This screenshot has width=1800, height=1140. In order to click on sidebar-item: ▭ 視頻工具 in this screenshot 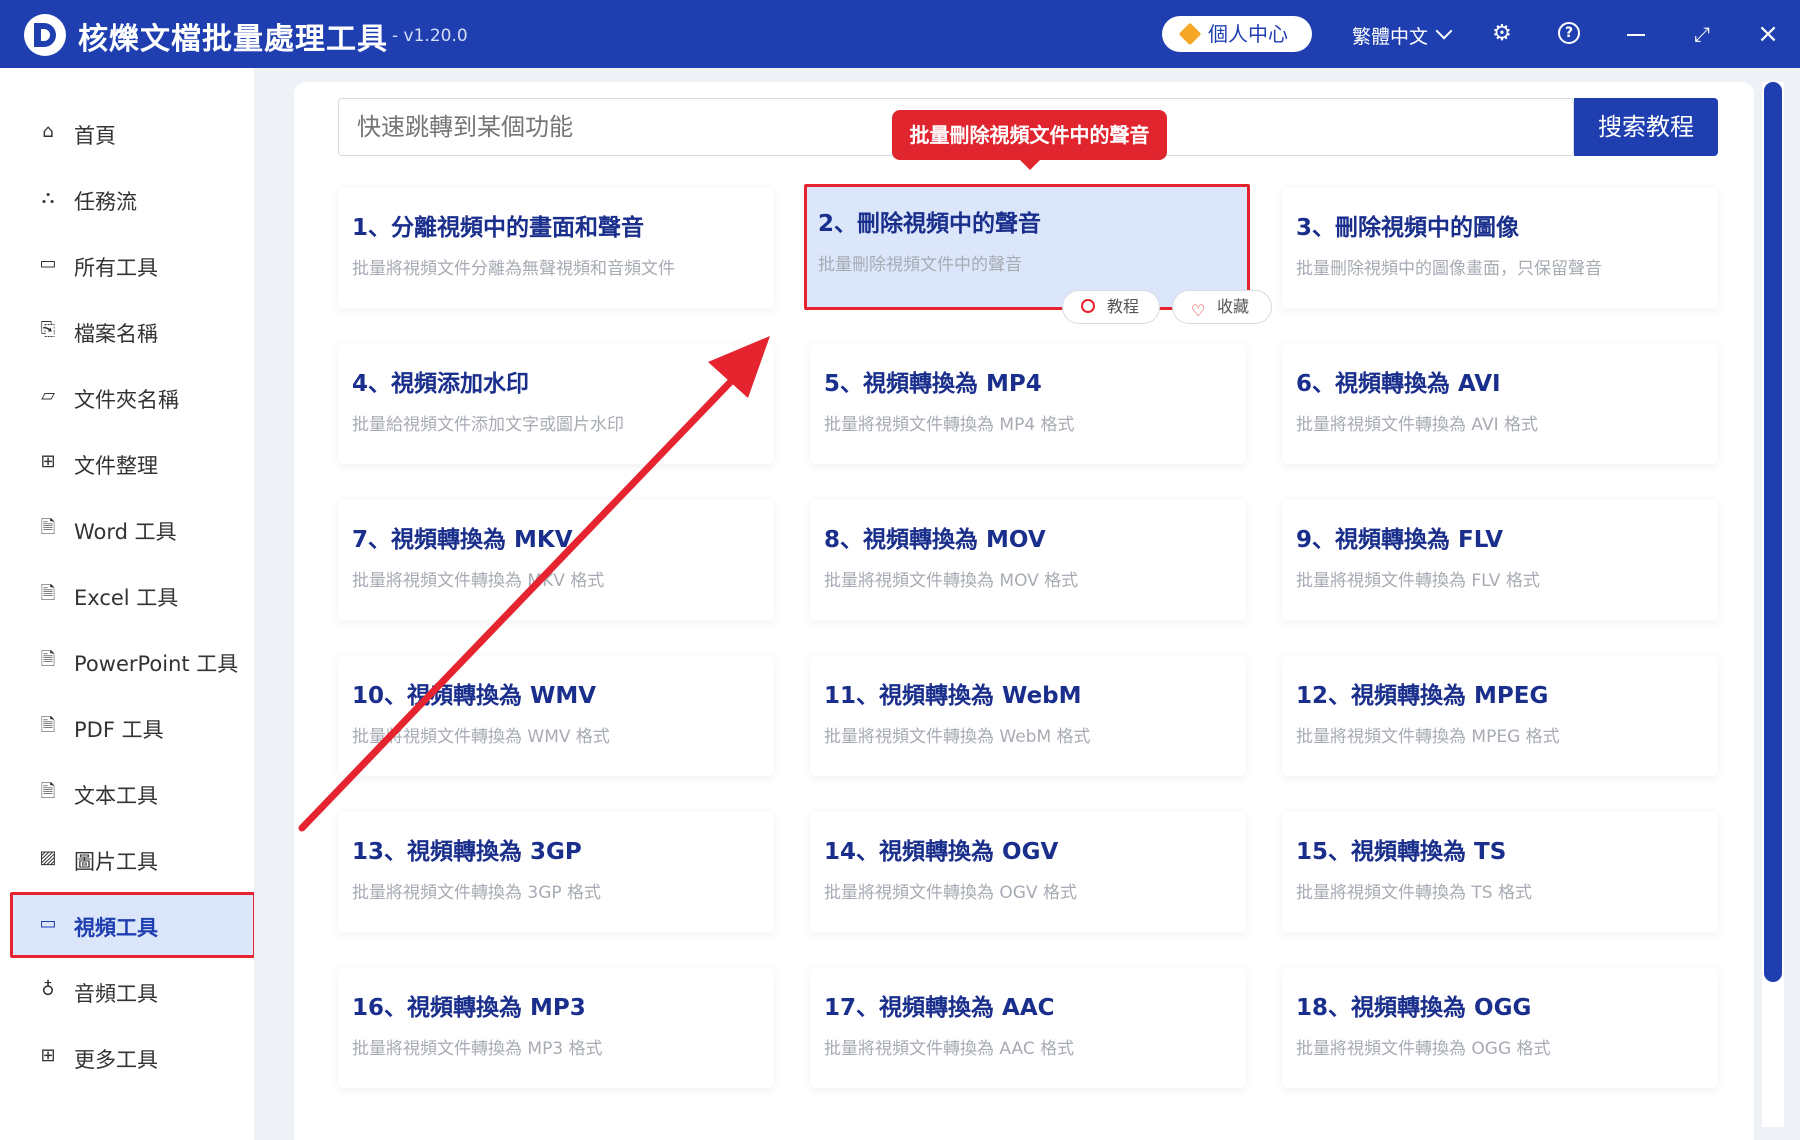, I will do `click(133, 925)`.